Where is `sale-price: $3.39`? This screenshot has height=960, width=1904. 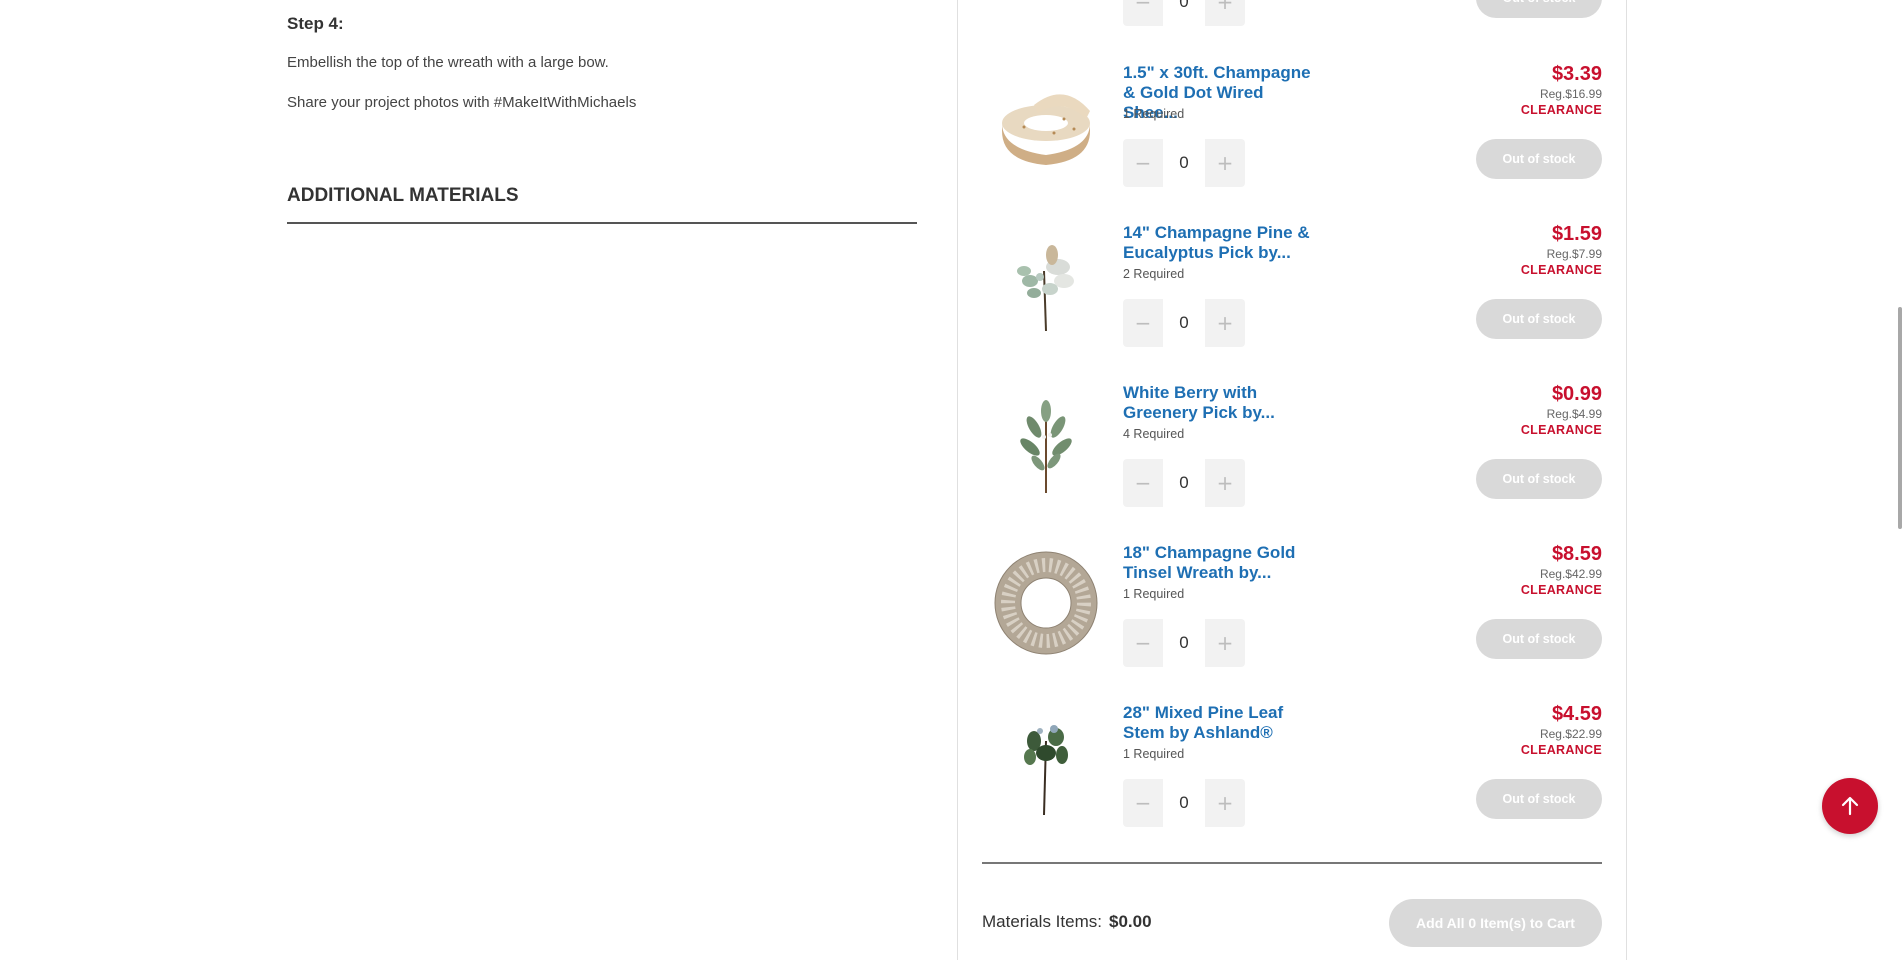
sale-price: $3.39 is located at coordinates (1576, 74).